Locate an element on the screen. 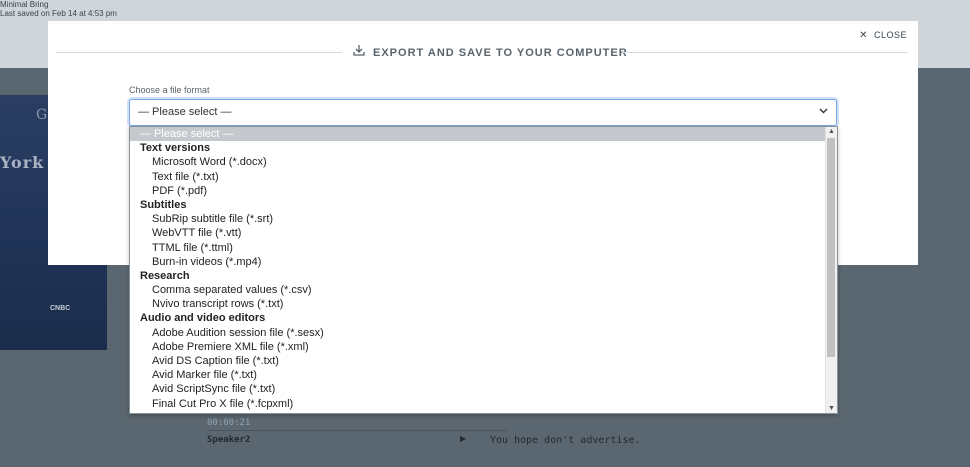 Image resolution: width=970 pixels, height=467 pixels. file-format-select: — Please select — is located at coordinates (483, 112).